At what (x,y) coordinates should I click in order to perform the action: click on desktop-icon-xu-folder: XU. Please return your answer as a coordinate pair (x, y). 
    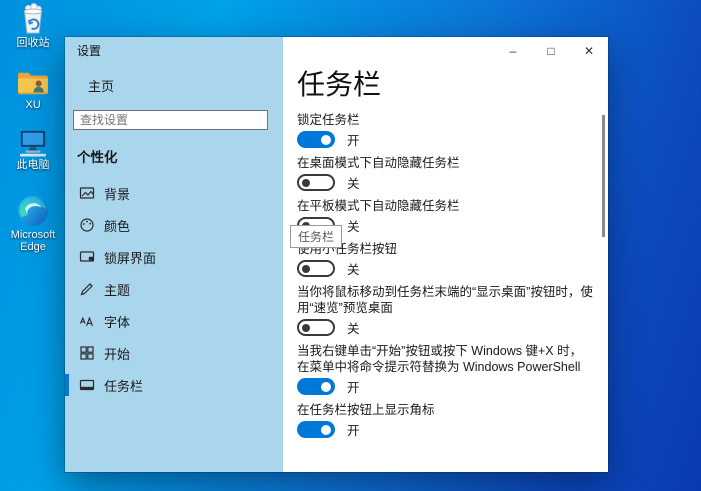
    Looking at the image, I should click on (33, 90).